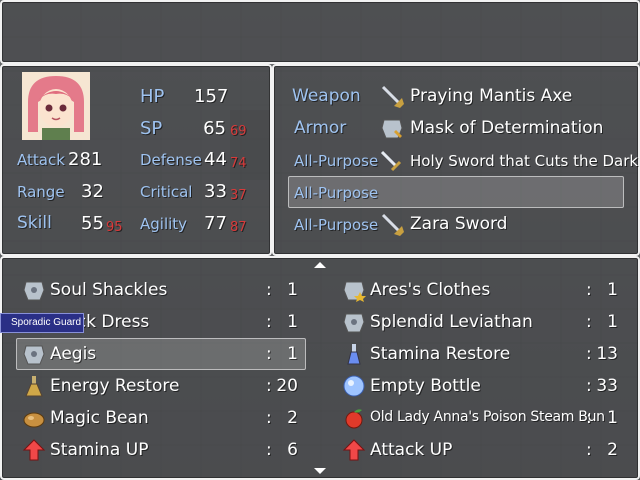  Describe the element at coordinates (238, 131) in the screenshot. I see `sp-bonus: 69` at that location.